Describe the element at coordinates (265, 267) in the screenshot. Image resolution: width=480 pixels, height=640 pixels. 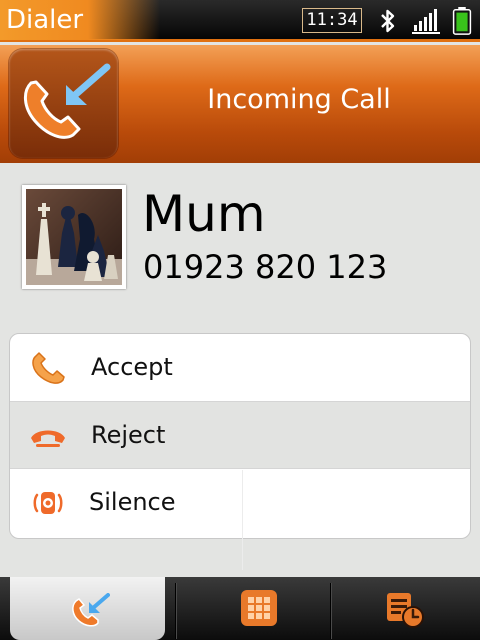
I see `contact-number: 01923 820 123` at that location.